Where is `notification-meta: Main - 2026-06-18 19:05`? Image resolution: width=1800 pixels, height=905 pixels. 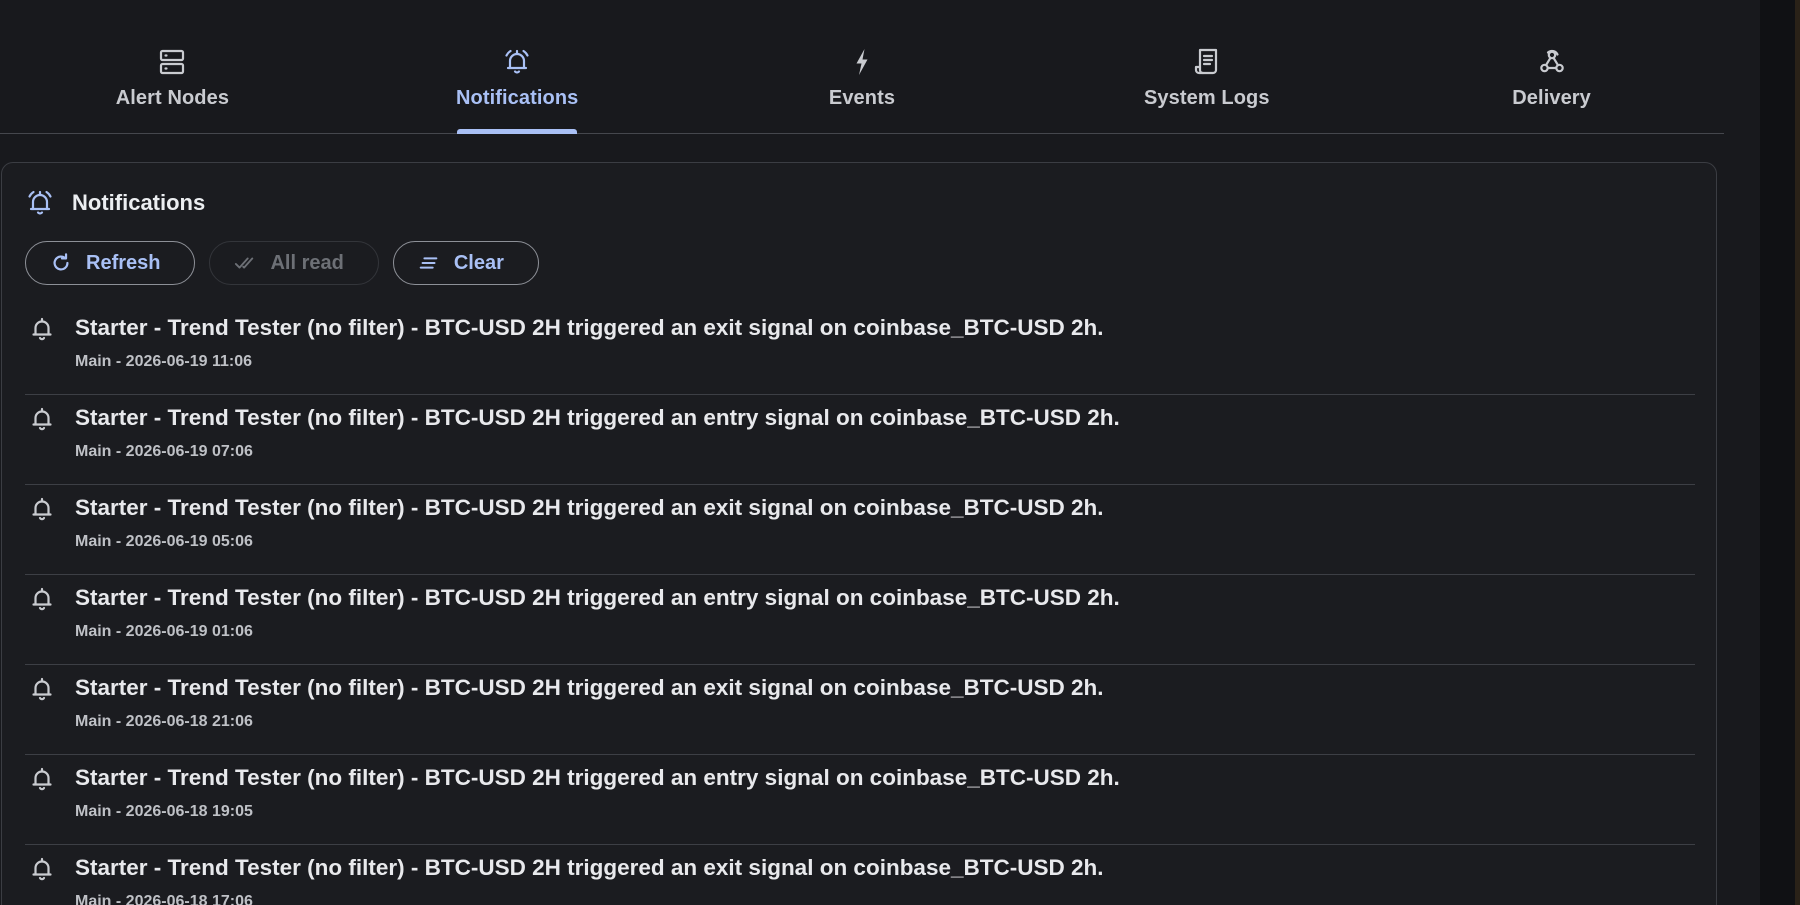 notification-meta: Main - 2026-06-18 19:05 is located at coordinates (164, 811).